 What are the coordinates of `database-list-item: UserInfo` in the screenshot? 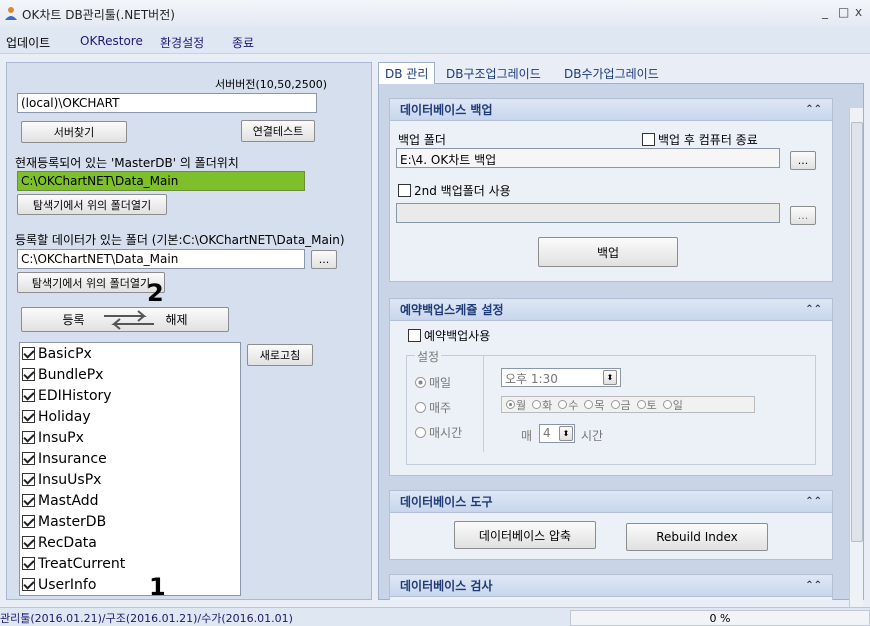 It's located at (130, 584).